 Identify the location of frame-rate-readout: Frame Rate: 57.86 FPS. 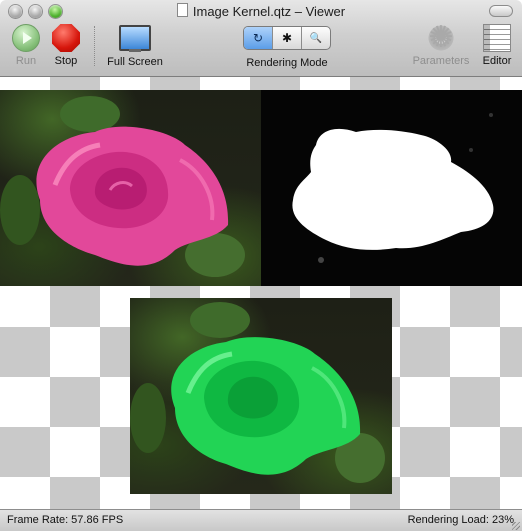
(65, 520).